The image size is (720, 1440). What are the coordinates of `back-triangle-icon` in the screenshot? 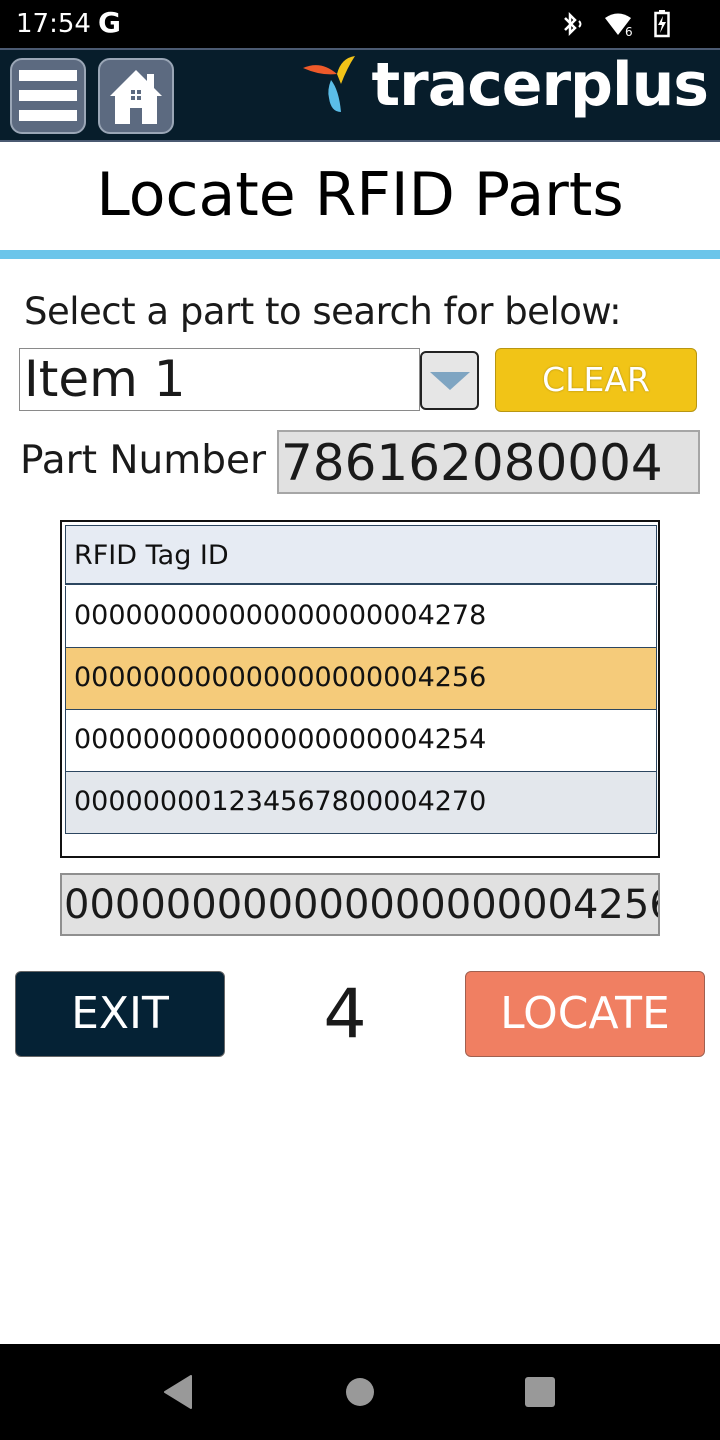 It's located at (178, 1392).